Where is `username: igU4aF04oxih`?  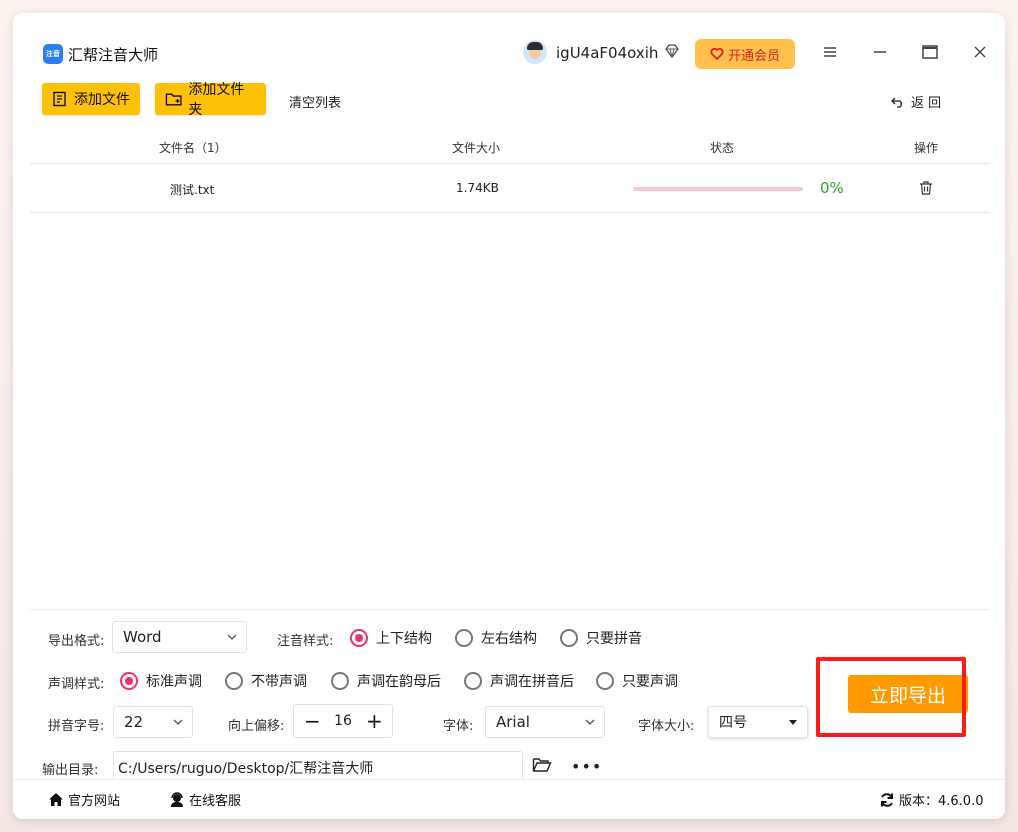 username: igU4aF04oxih is located at coordinates (607, 53).